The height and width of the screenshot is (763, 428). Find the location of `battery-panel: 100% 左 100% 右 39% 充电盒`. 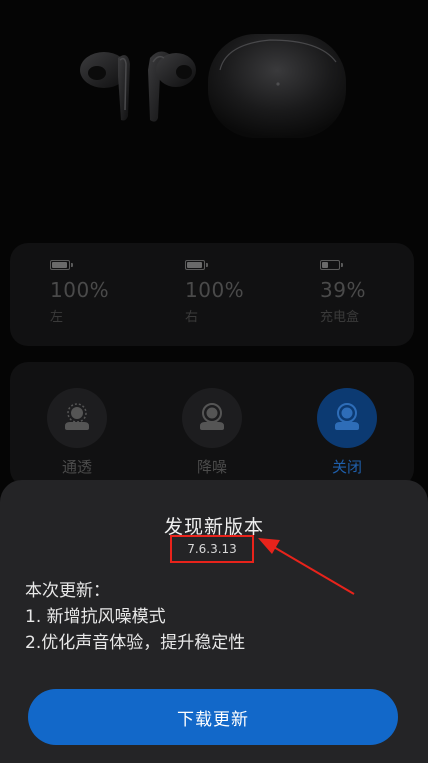

battery-panel: 100% 左 100% 右 39% 充电盒 is located at coordinates (212, 294).